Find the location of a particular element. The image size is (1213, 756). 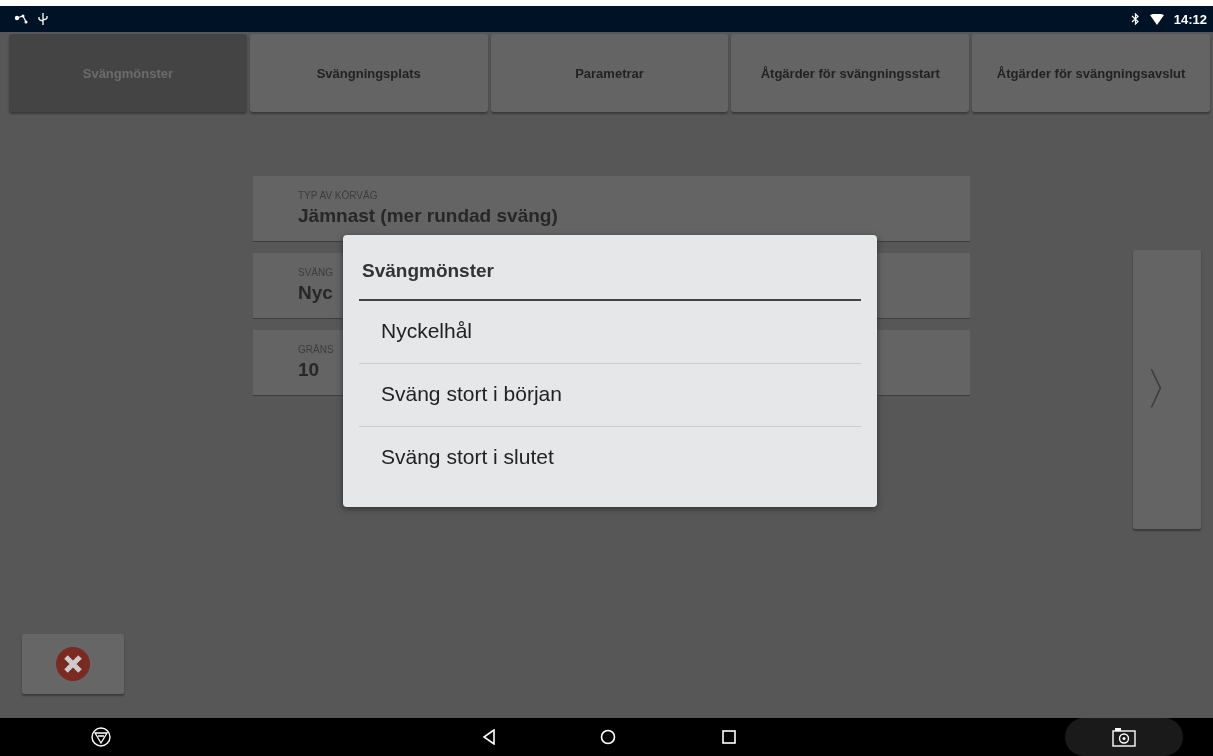

share-icon is located at coordinates (21, 19).